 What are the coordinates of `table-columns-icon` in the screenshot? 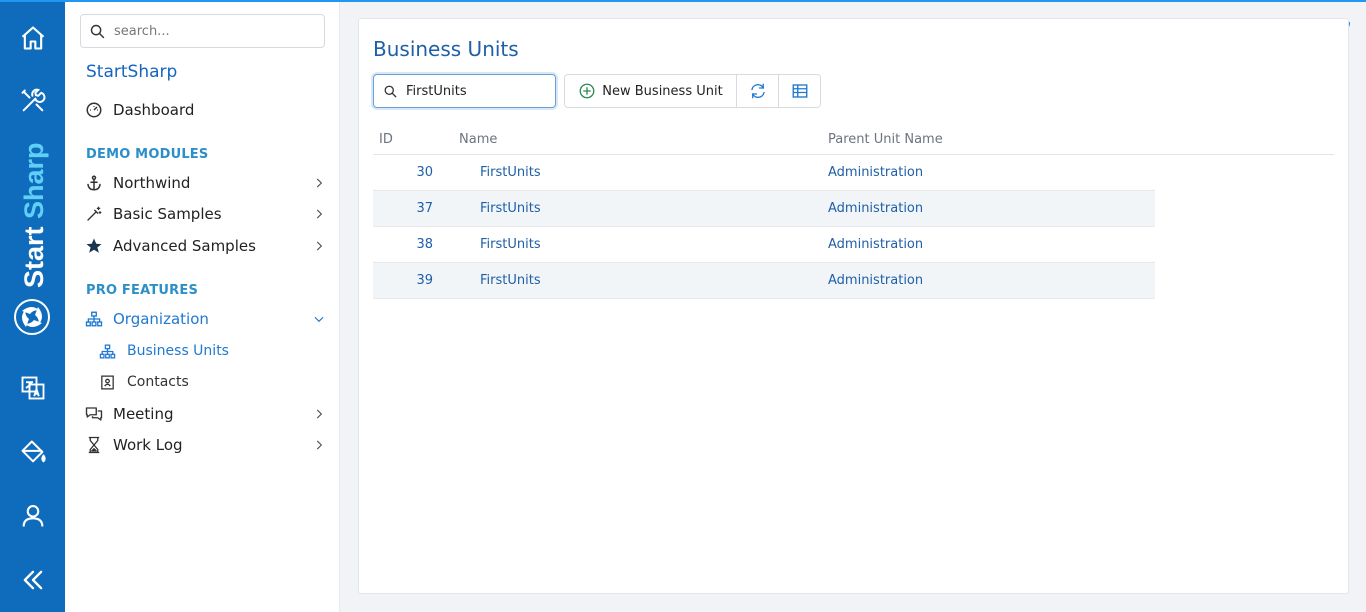 It's located at (799, 91).